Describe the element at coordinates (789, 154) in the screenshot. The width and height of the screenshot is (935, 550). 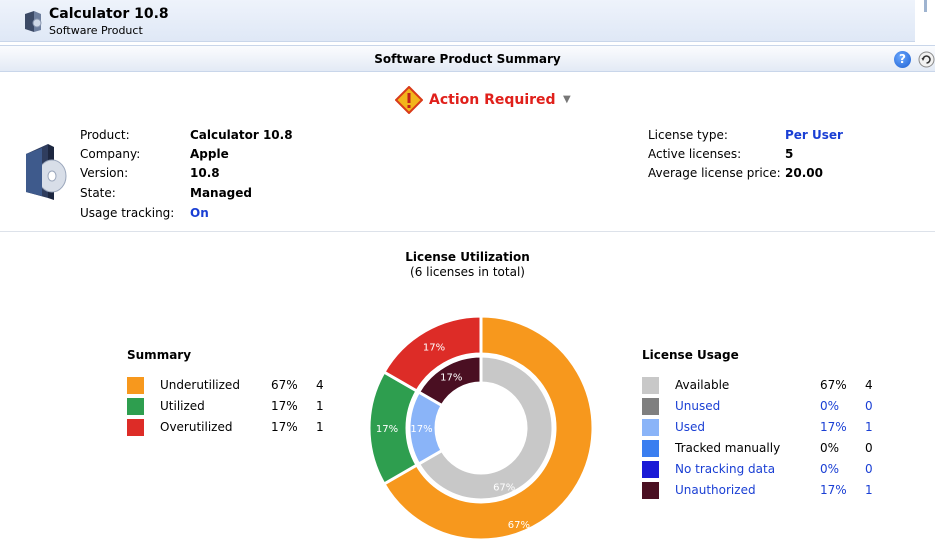
I see `active-licenses-value: 5` at that location.